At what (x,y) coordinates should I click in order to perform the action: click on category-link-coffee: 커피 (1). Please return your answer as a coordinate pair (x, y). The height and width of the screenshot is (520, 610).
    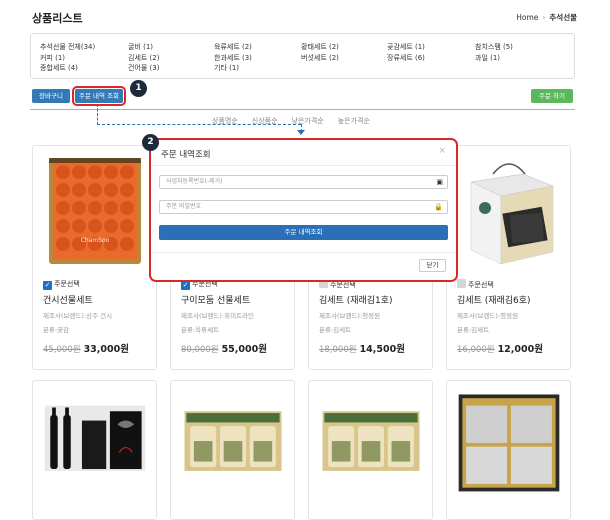
    Looking at the image, I should click on (67, 58).